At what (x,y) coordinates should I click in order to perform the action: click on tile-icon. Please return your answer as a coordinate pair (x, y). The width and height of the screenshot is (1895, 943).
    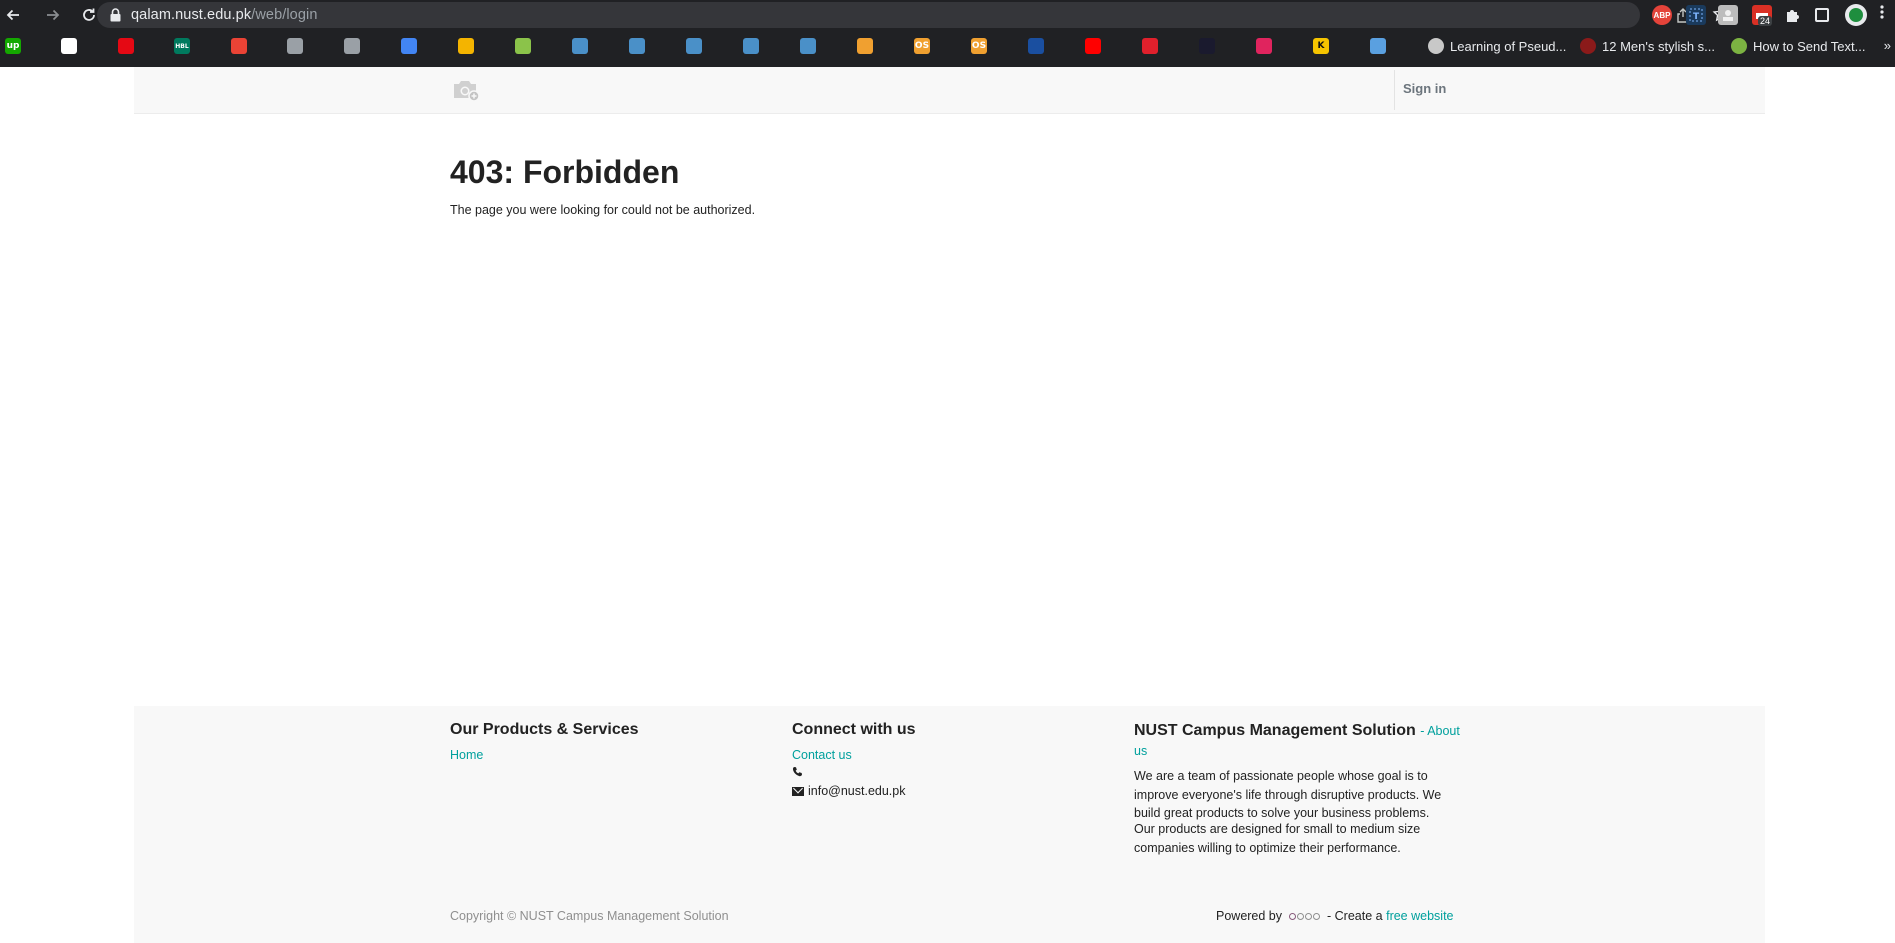
    Looking at the image, I should click on (1378, 46).